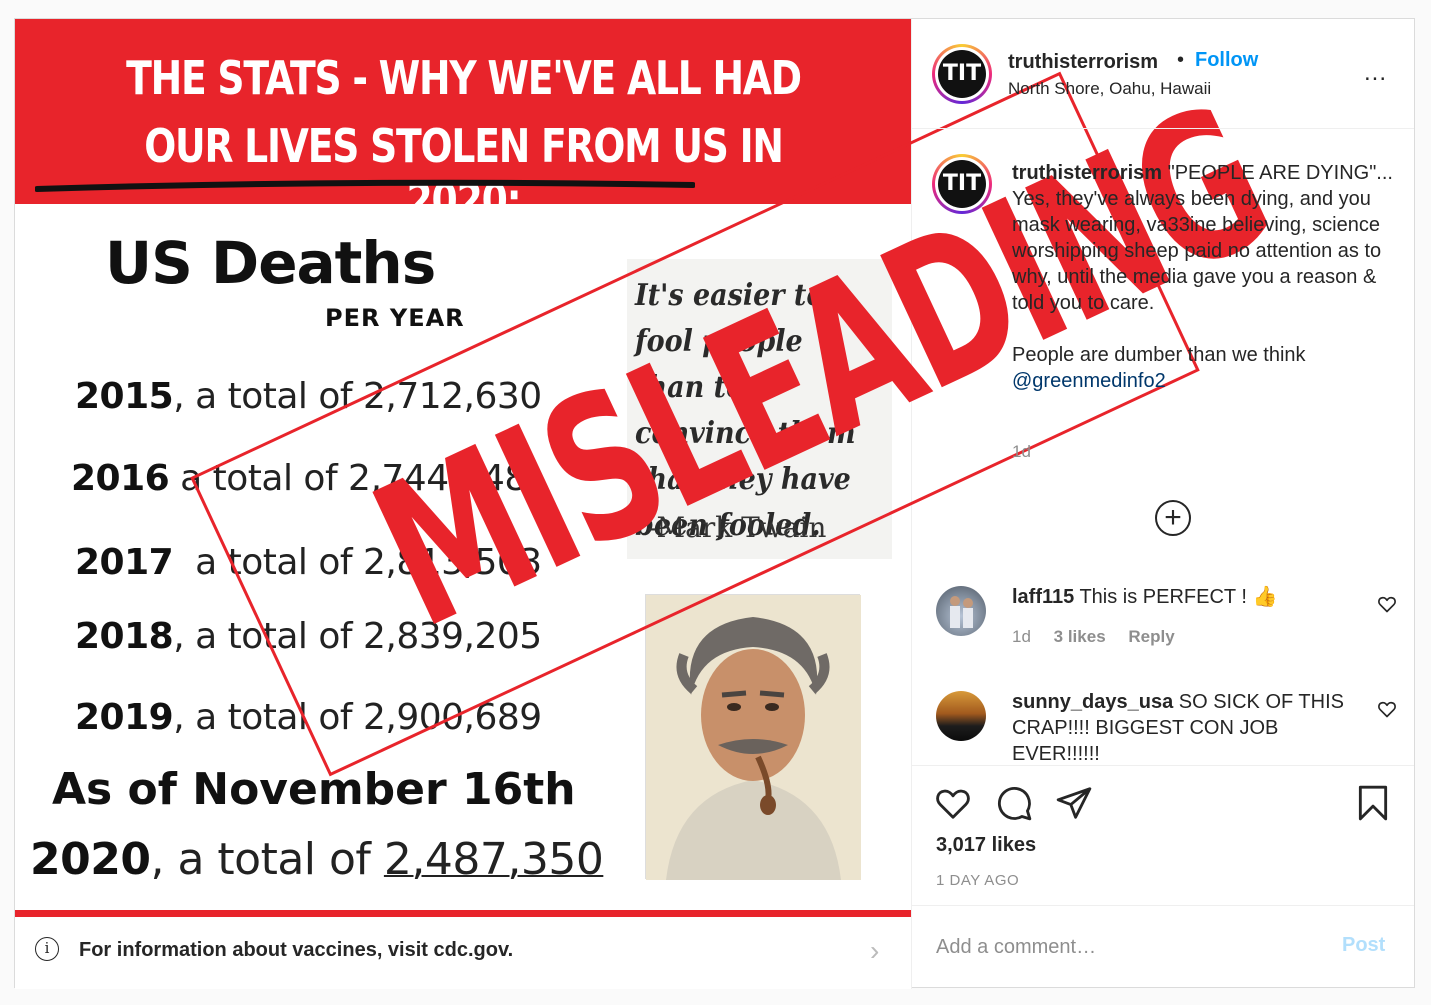  I want to click on banner-line-1: THE STATS - WHY WE'VE ALL HAD, so click(464, 78).